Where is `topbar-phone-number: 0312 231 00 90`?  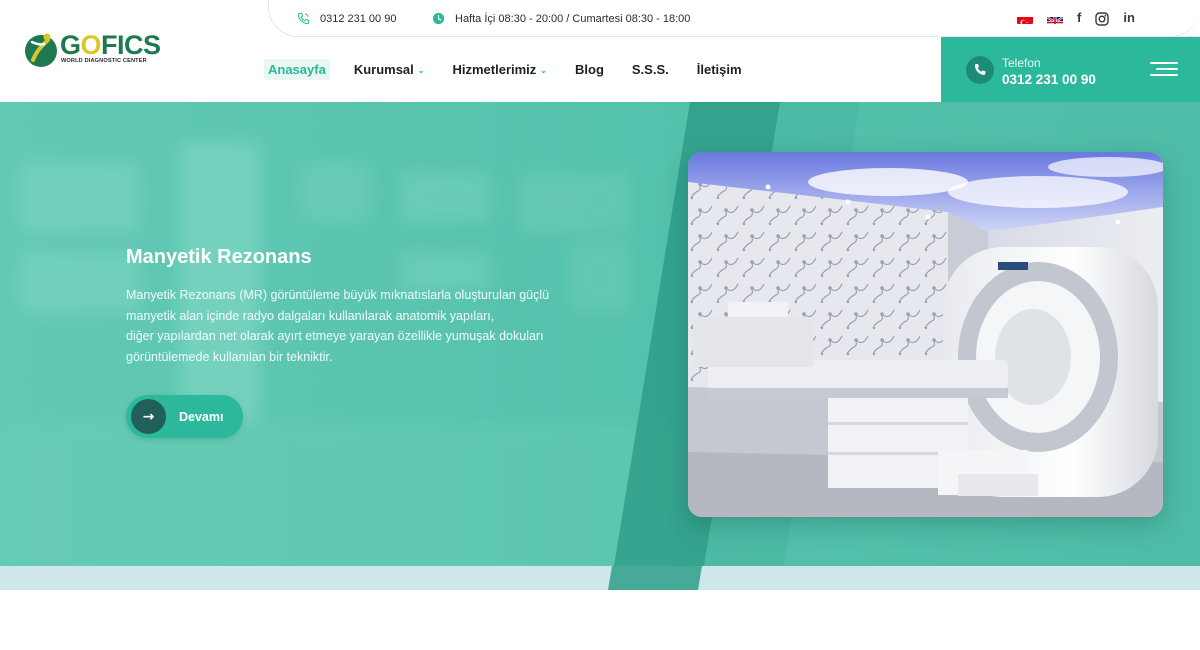
topbar-phone-number: 0312 231 00 90 is located at coordinates (358, 18).